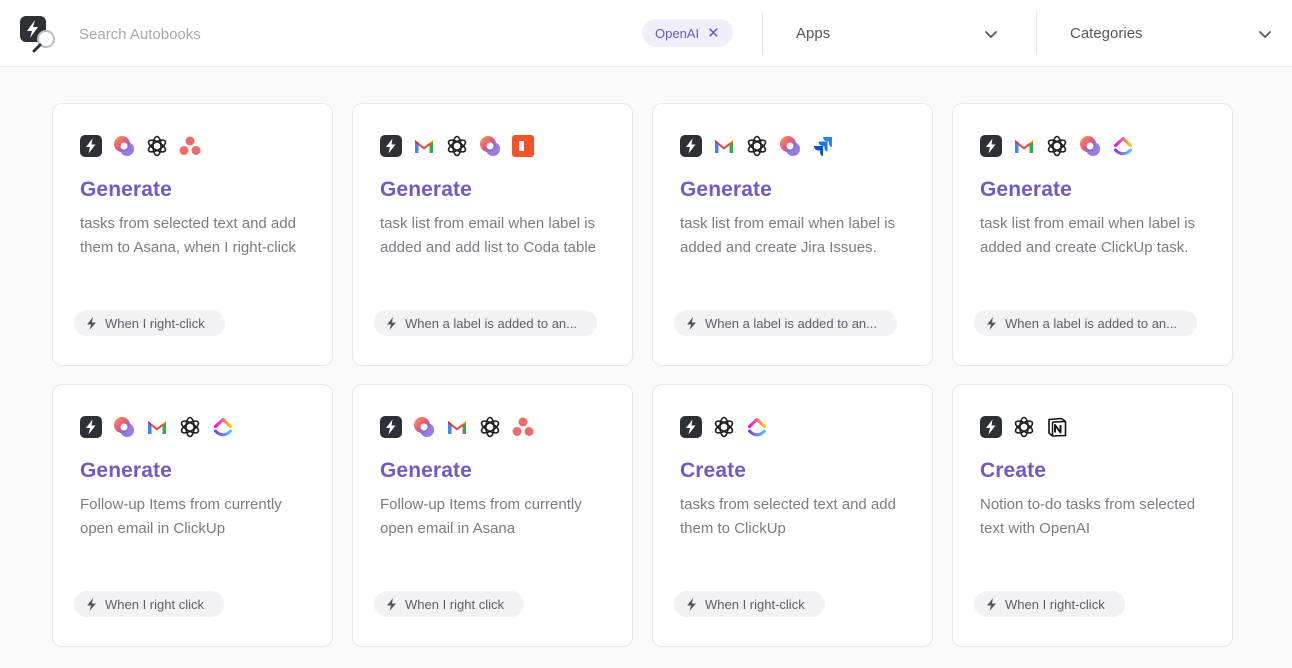 This screenshot has width=1292, height=668. What do you see at coordinates (813, 33) in the screenshot?
I see `apps-dropdown-label: Apps` at bounding box center [813, 33].